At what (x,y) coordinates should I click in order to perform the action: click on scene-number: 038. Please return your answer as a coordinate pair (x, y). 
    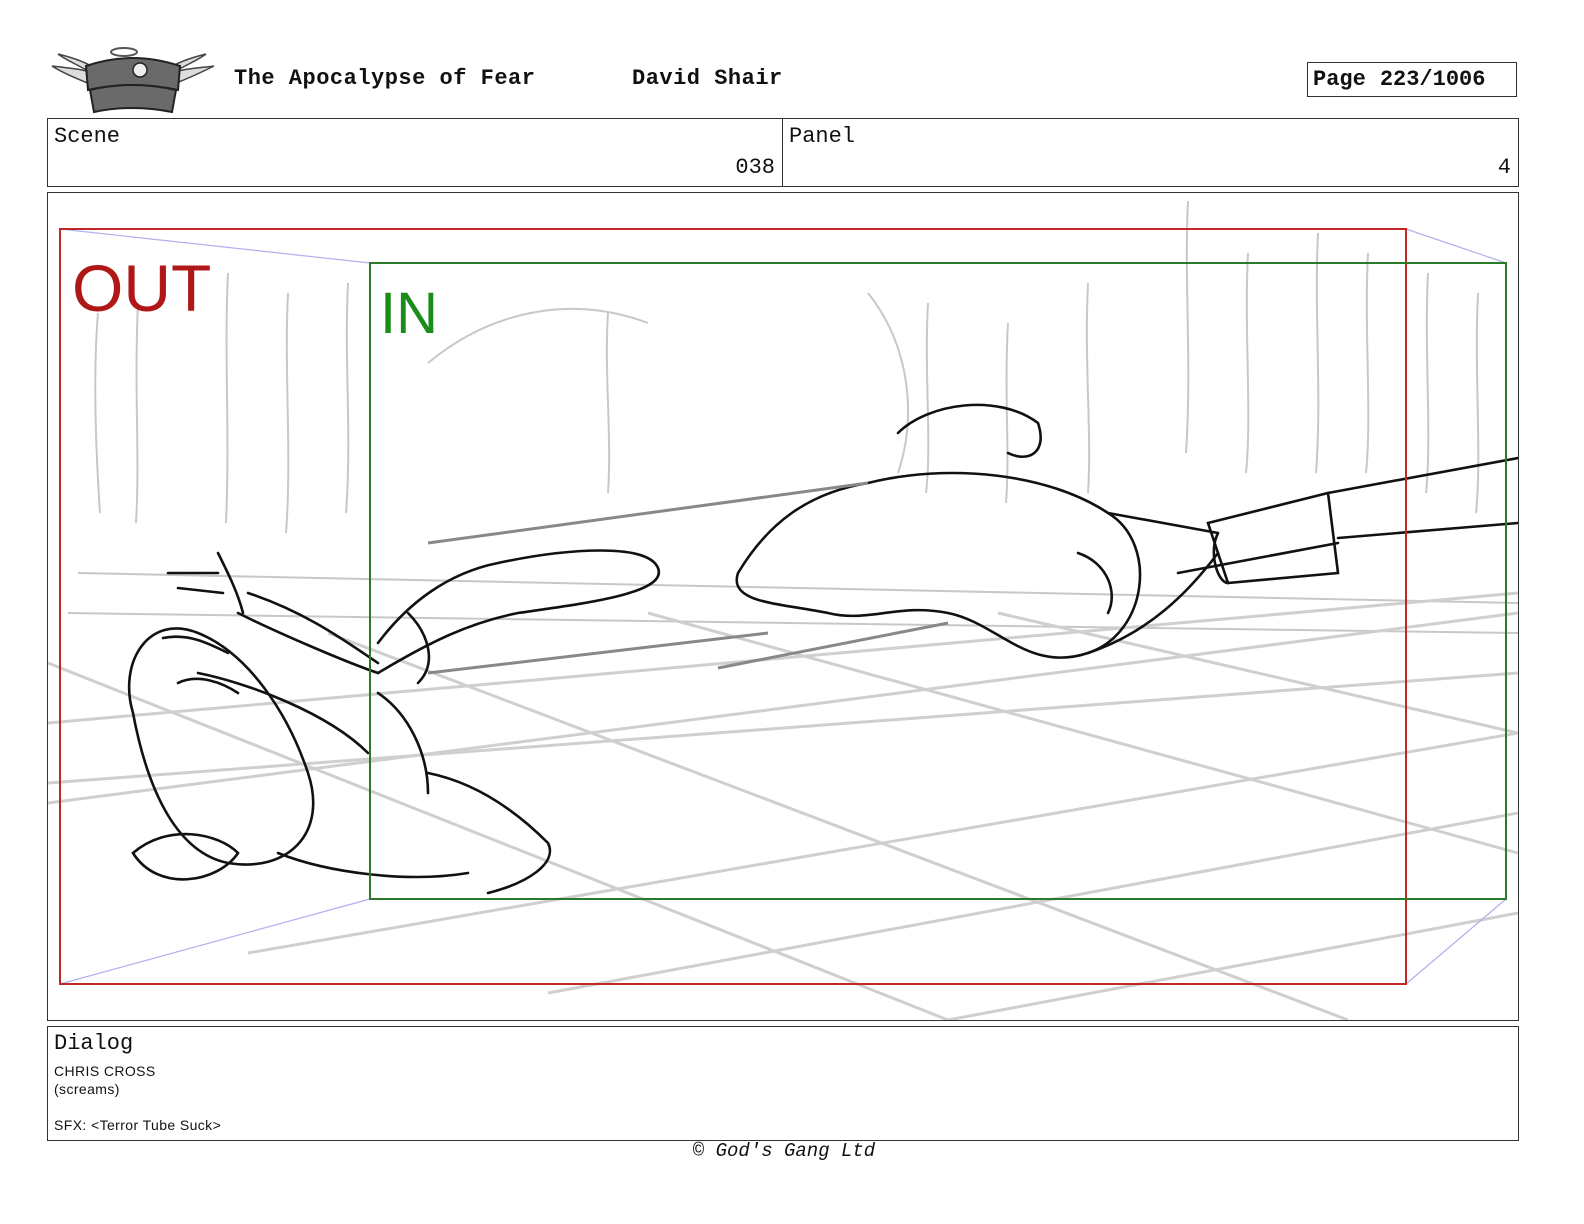
    Looking at the image, I should click on (755, 167).